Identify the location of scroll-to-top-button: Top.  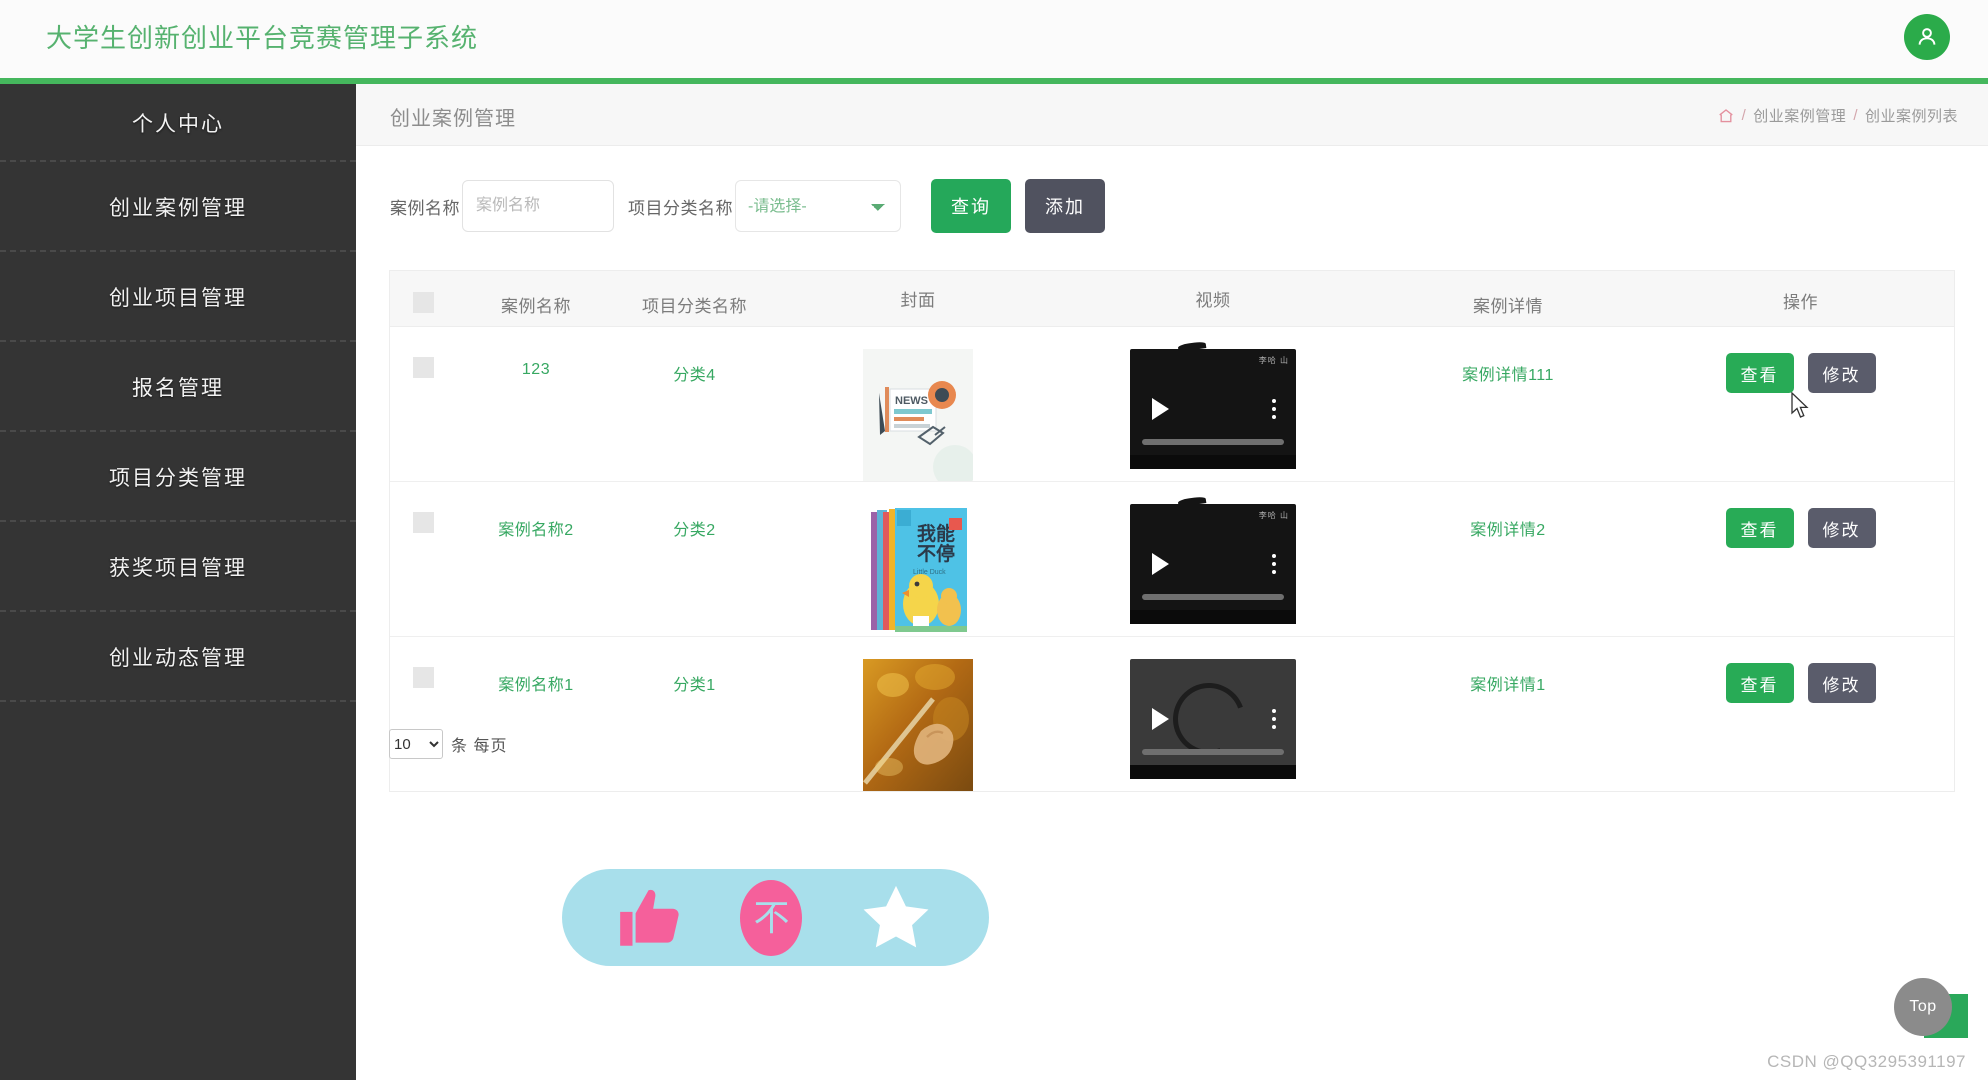
(1923, 1007).